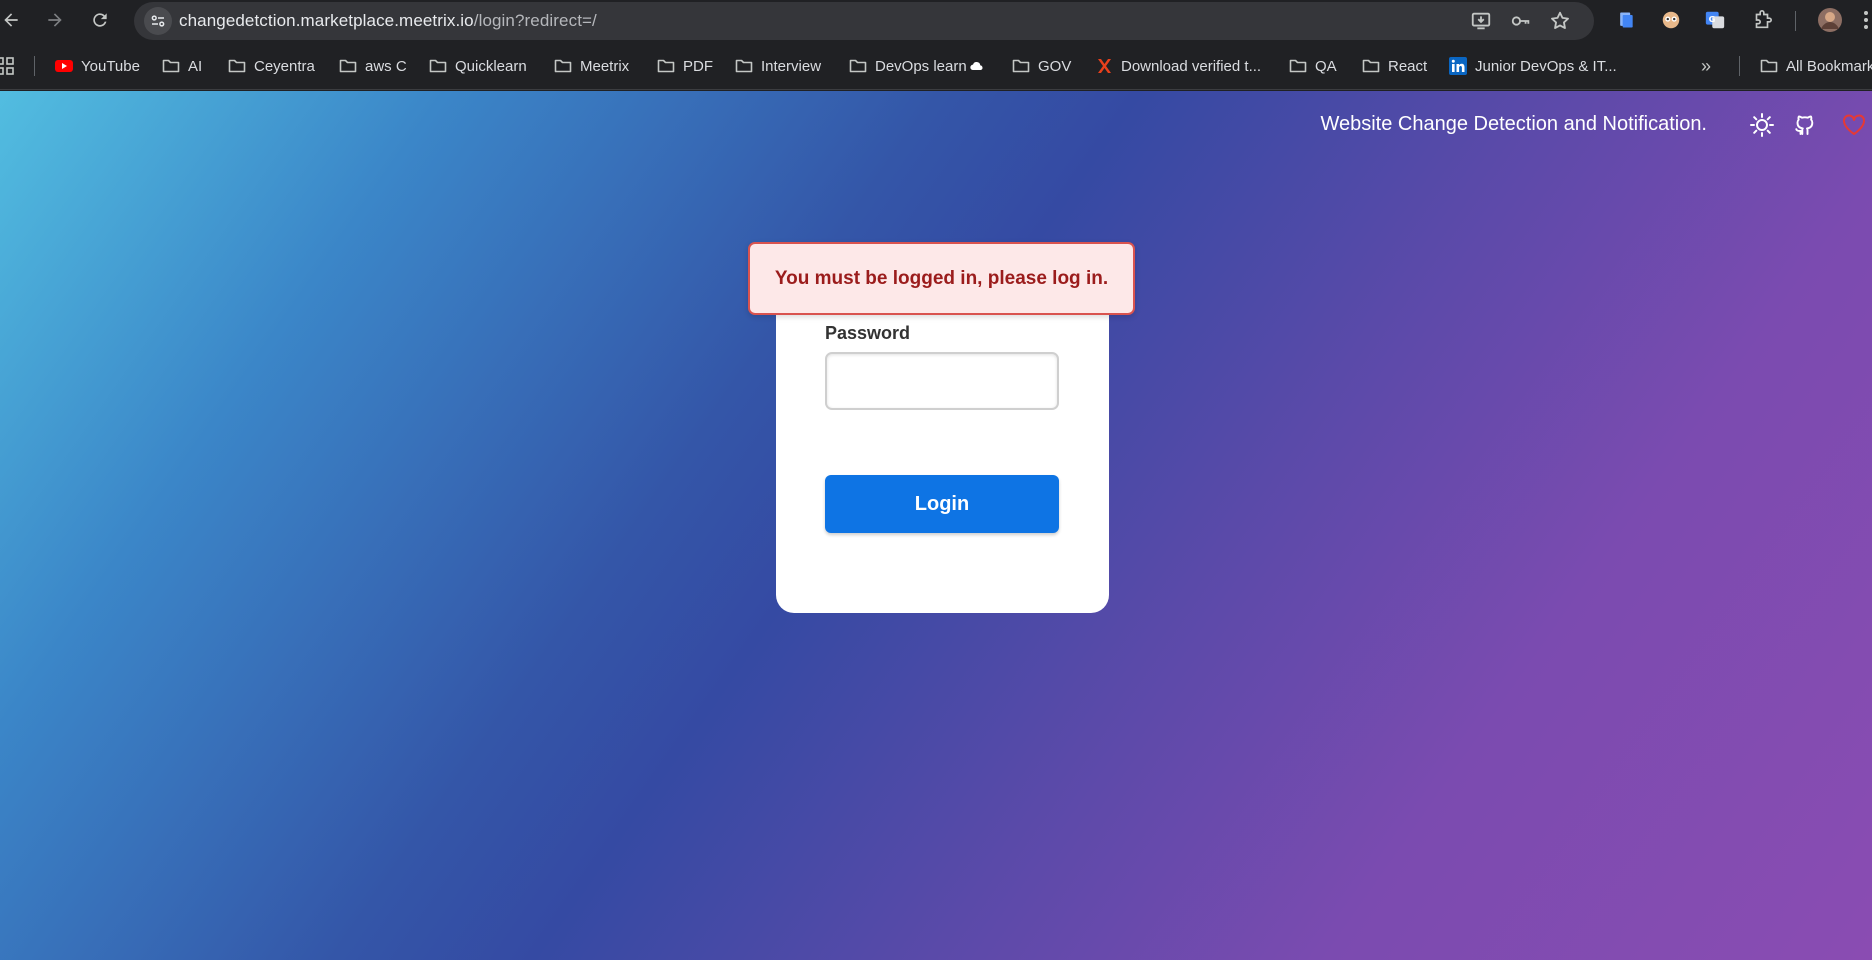 The image size is (1872, 960). I want to click on key-icon, so click(1521, 21).